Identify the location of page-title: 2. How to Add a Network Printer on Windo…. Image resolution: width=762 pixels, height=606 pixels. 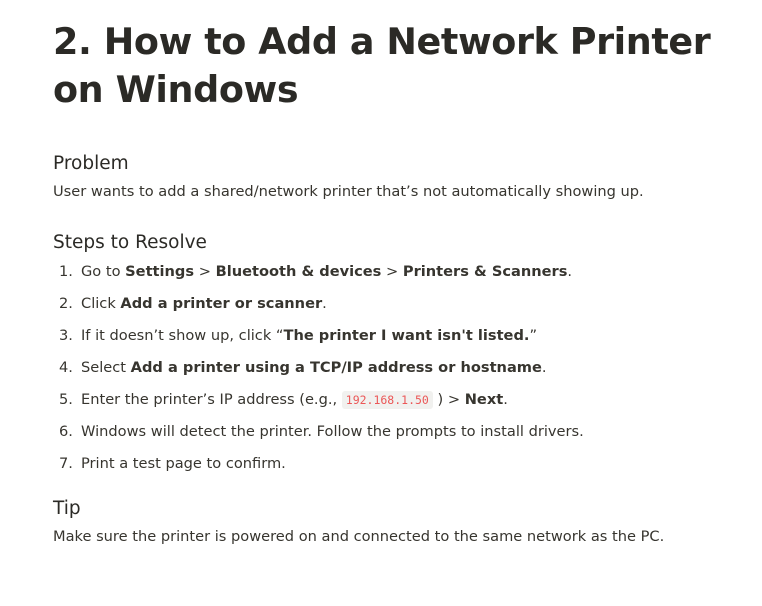
(382, 65).